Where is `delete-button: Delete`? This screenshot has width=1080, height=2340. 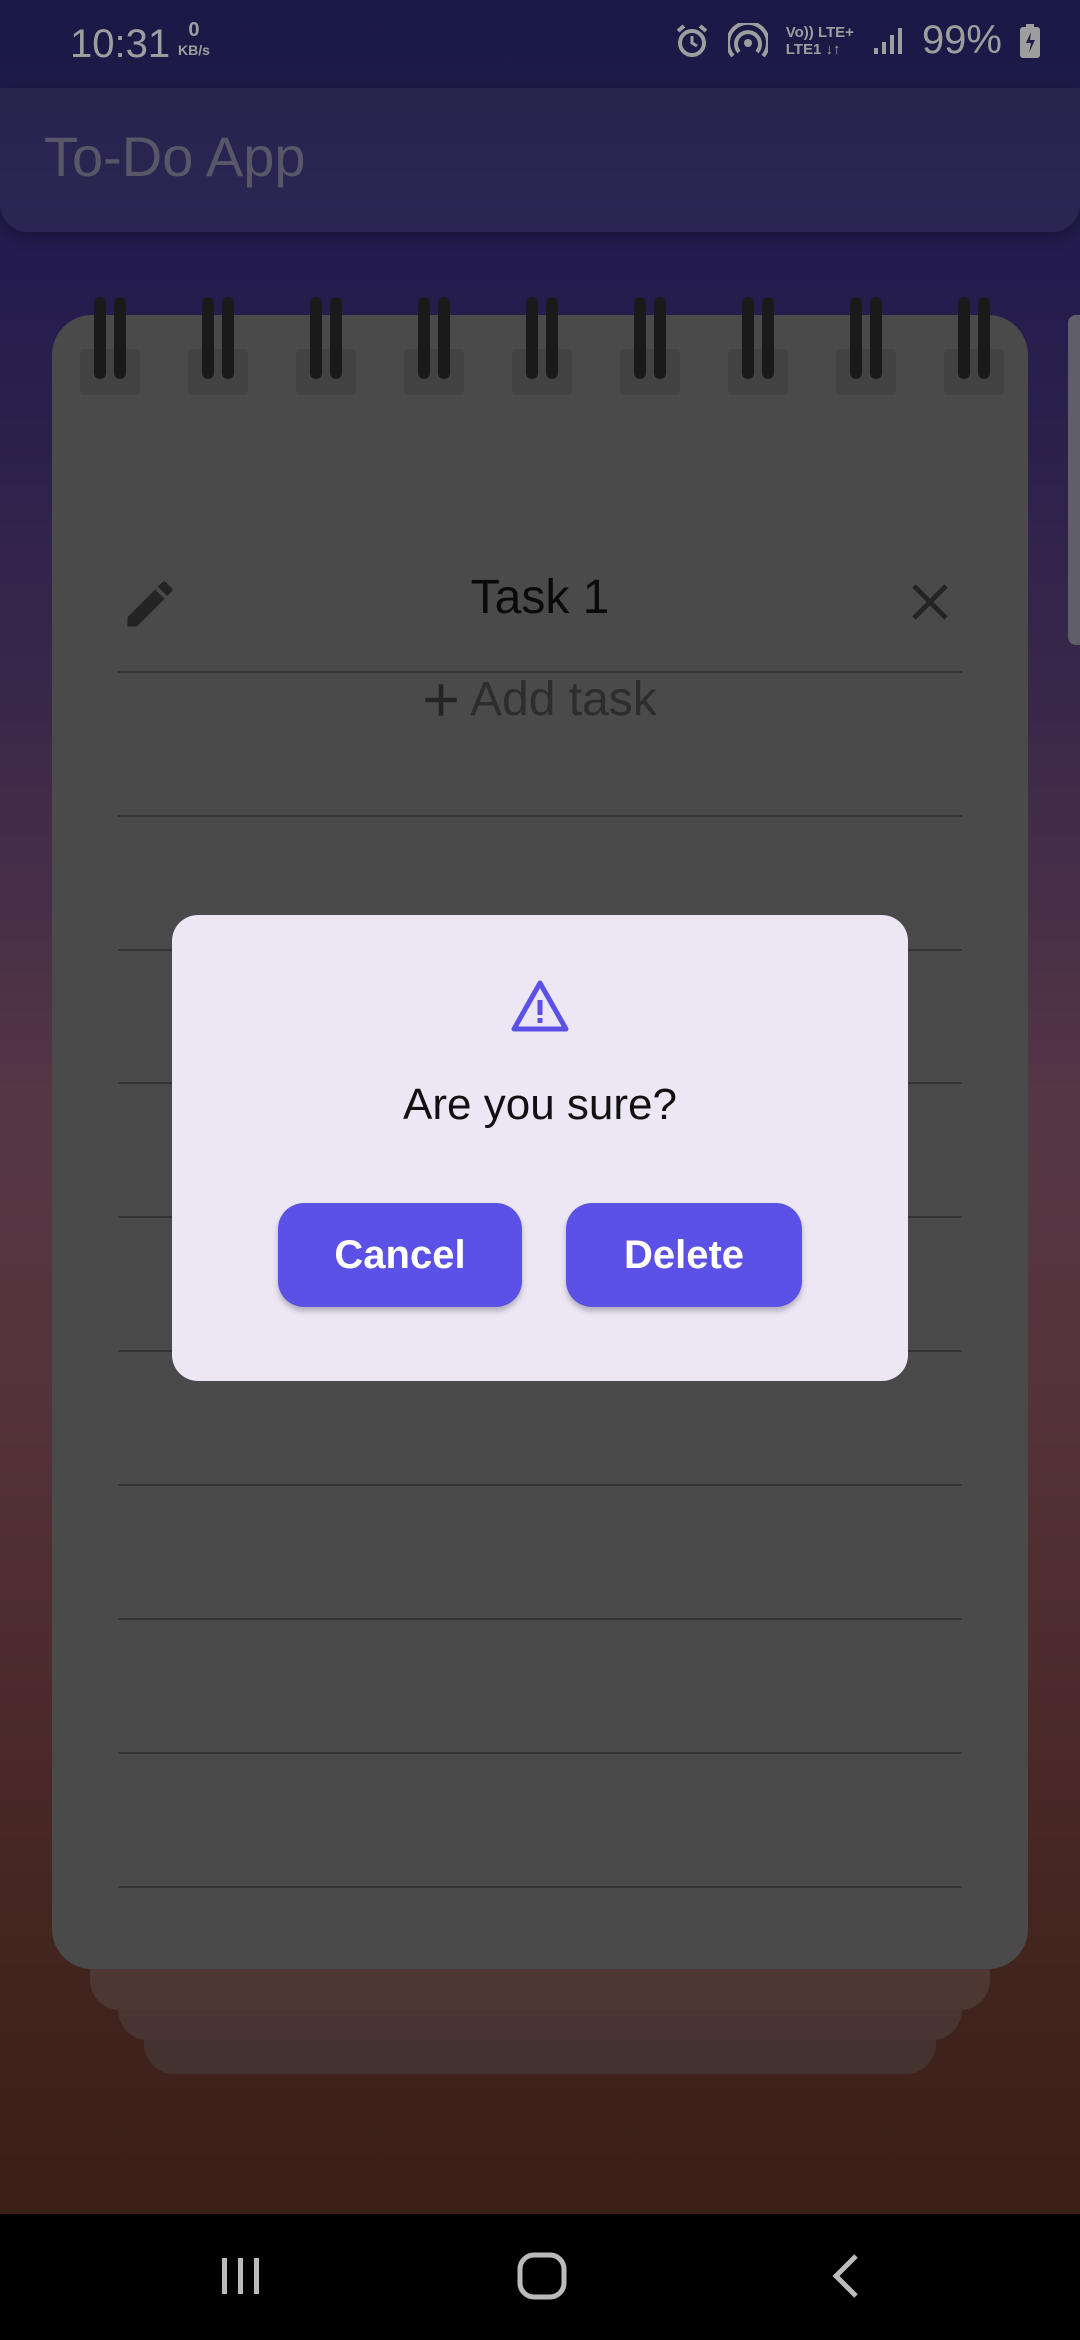 delete-button: Delete is located at coordinates (684, 1255).